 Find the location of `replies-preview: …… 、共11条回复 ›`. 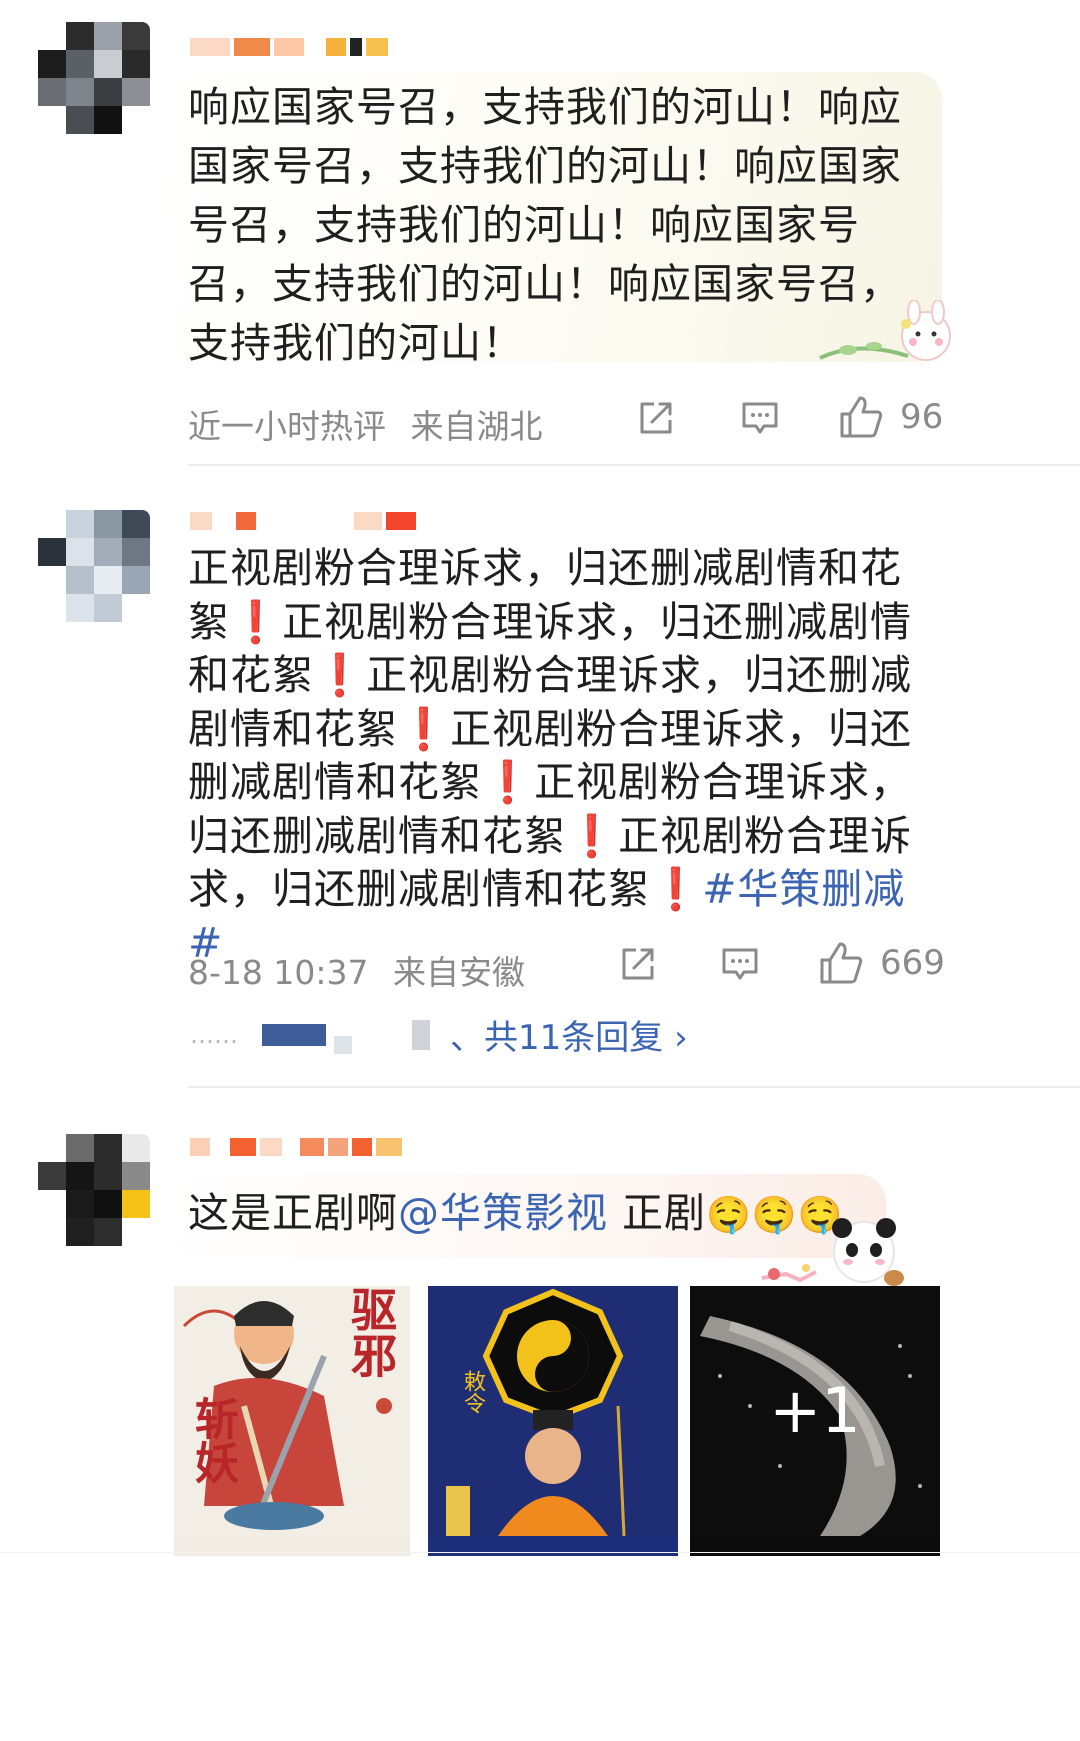

replies-preview: …… 、共11条回复 › is located at coordinates (439, 1034).